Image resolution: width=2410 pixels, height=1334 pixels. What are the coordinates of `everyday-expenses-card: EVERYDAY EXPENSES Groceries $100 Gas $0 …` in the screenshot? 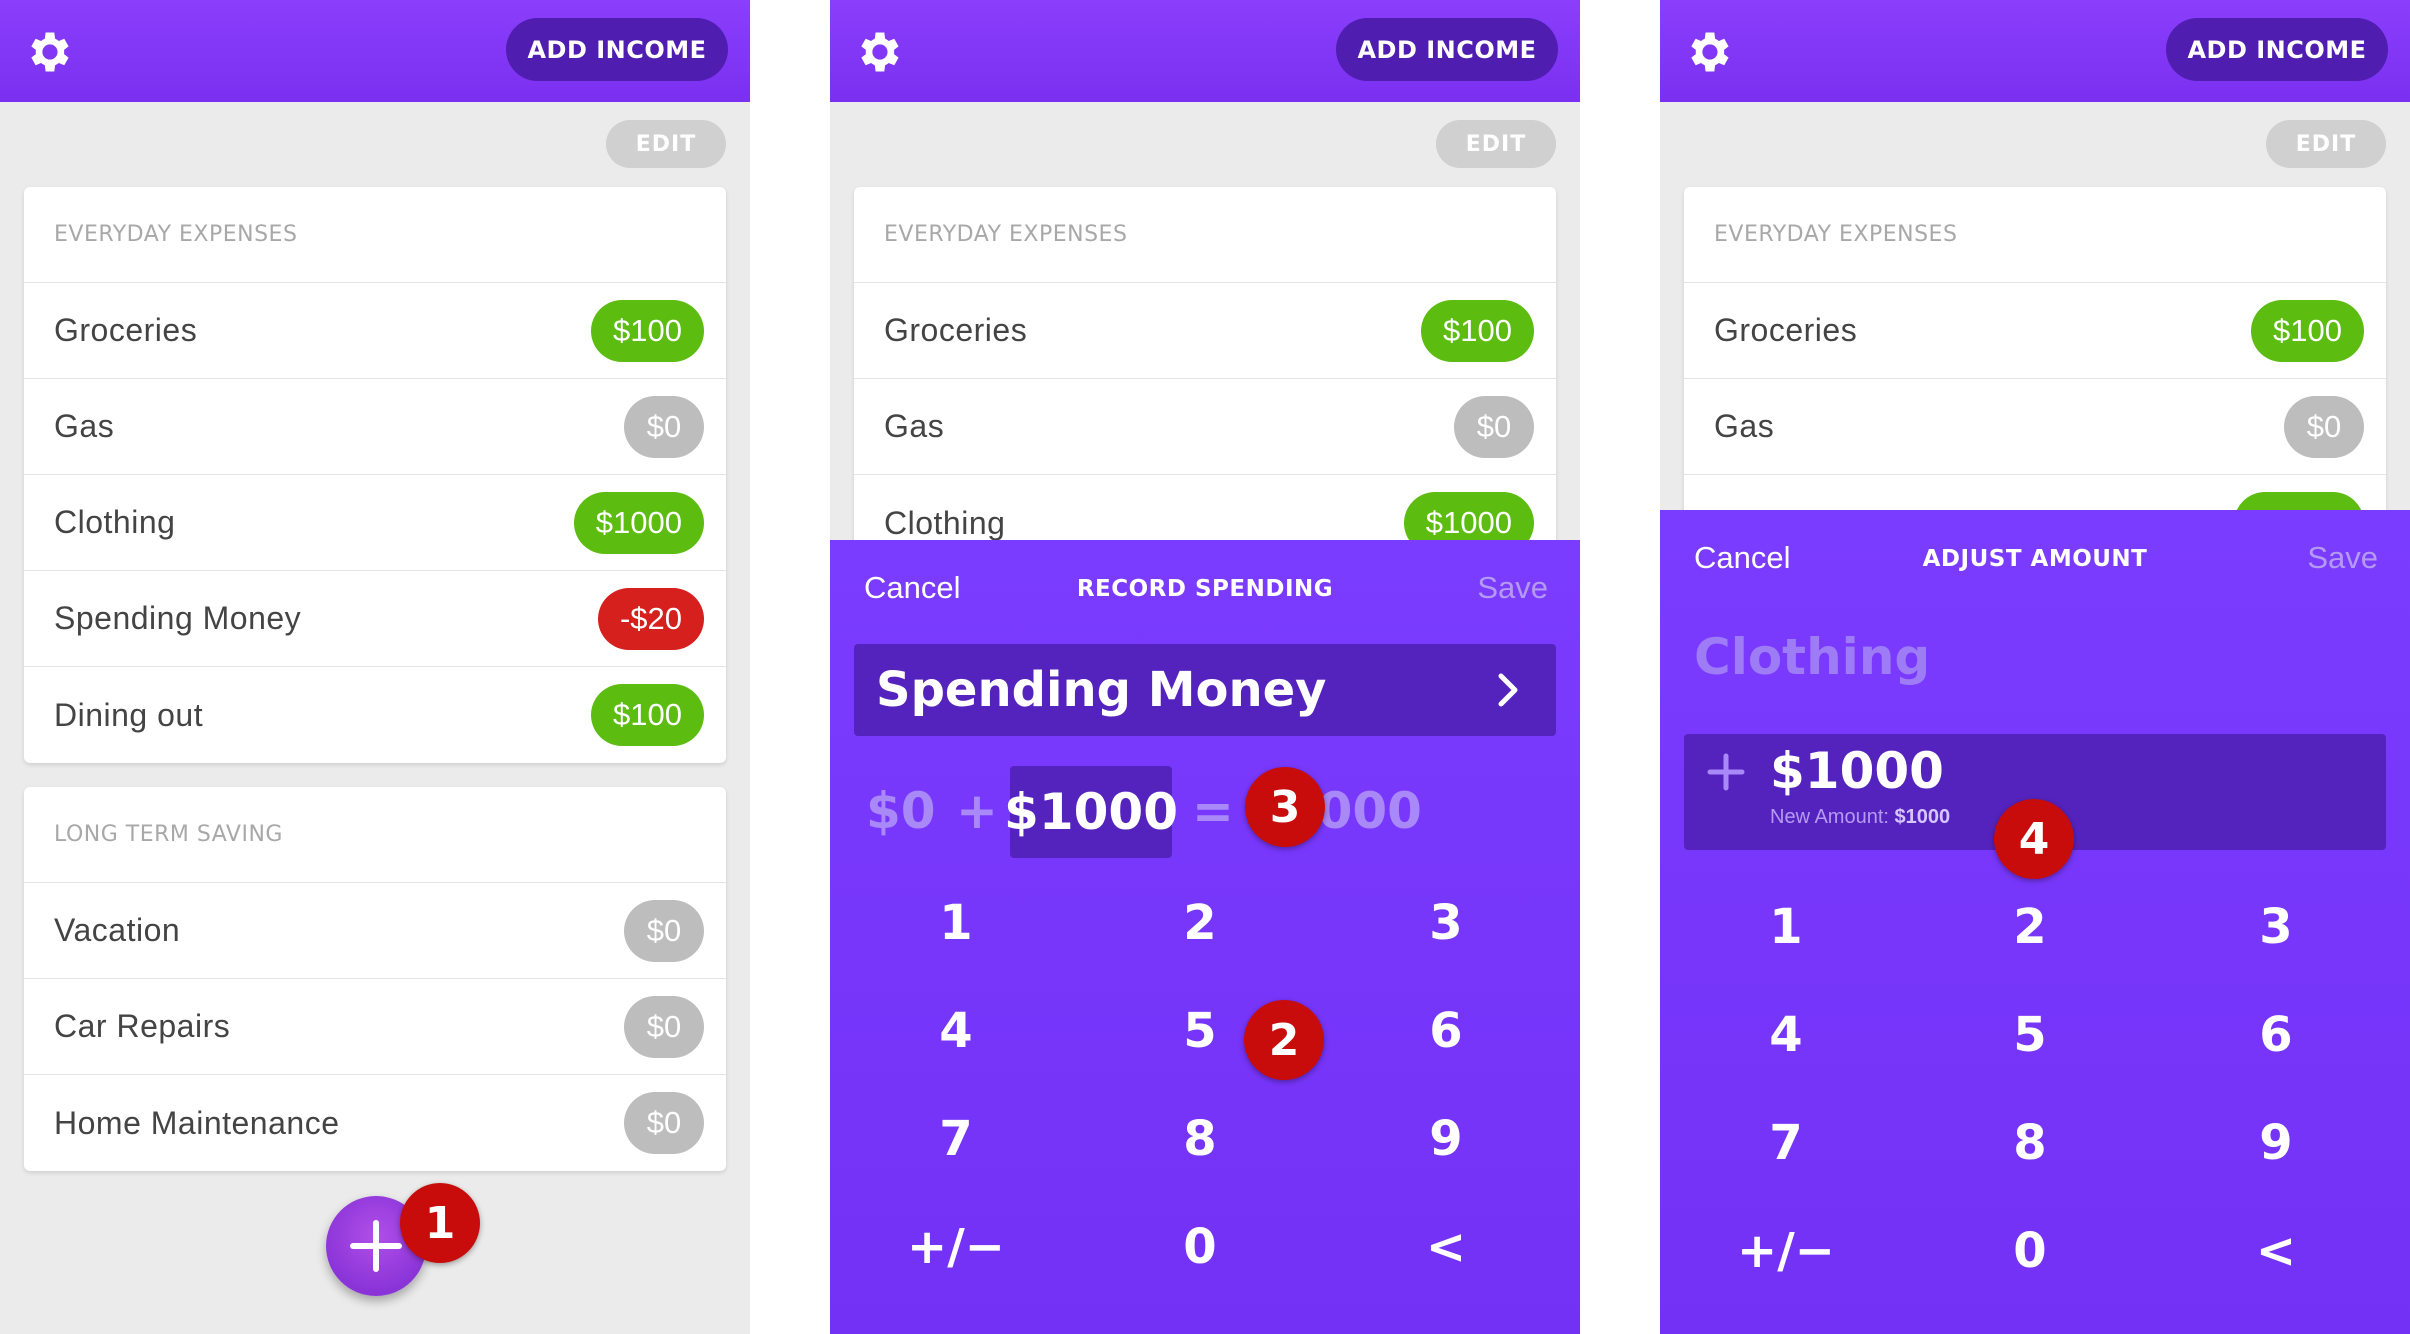 It's located at (375, 475).